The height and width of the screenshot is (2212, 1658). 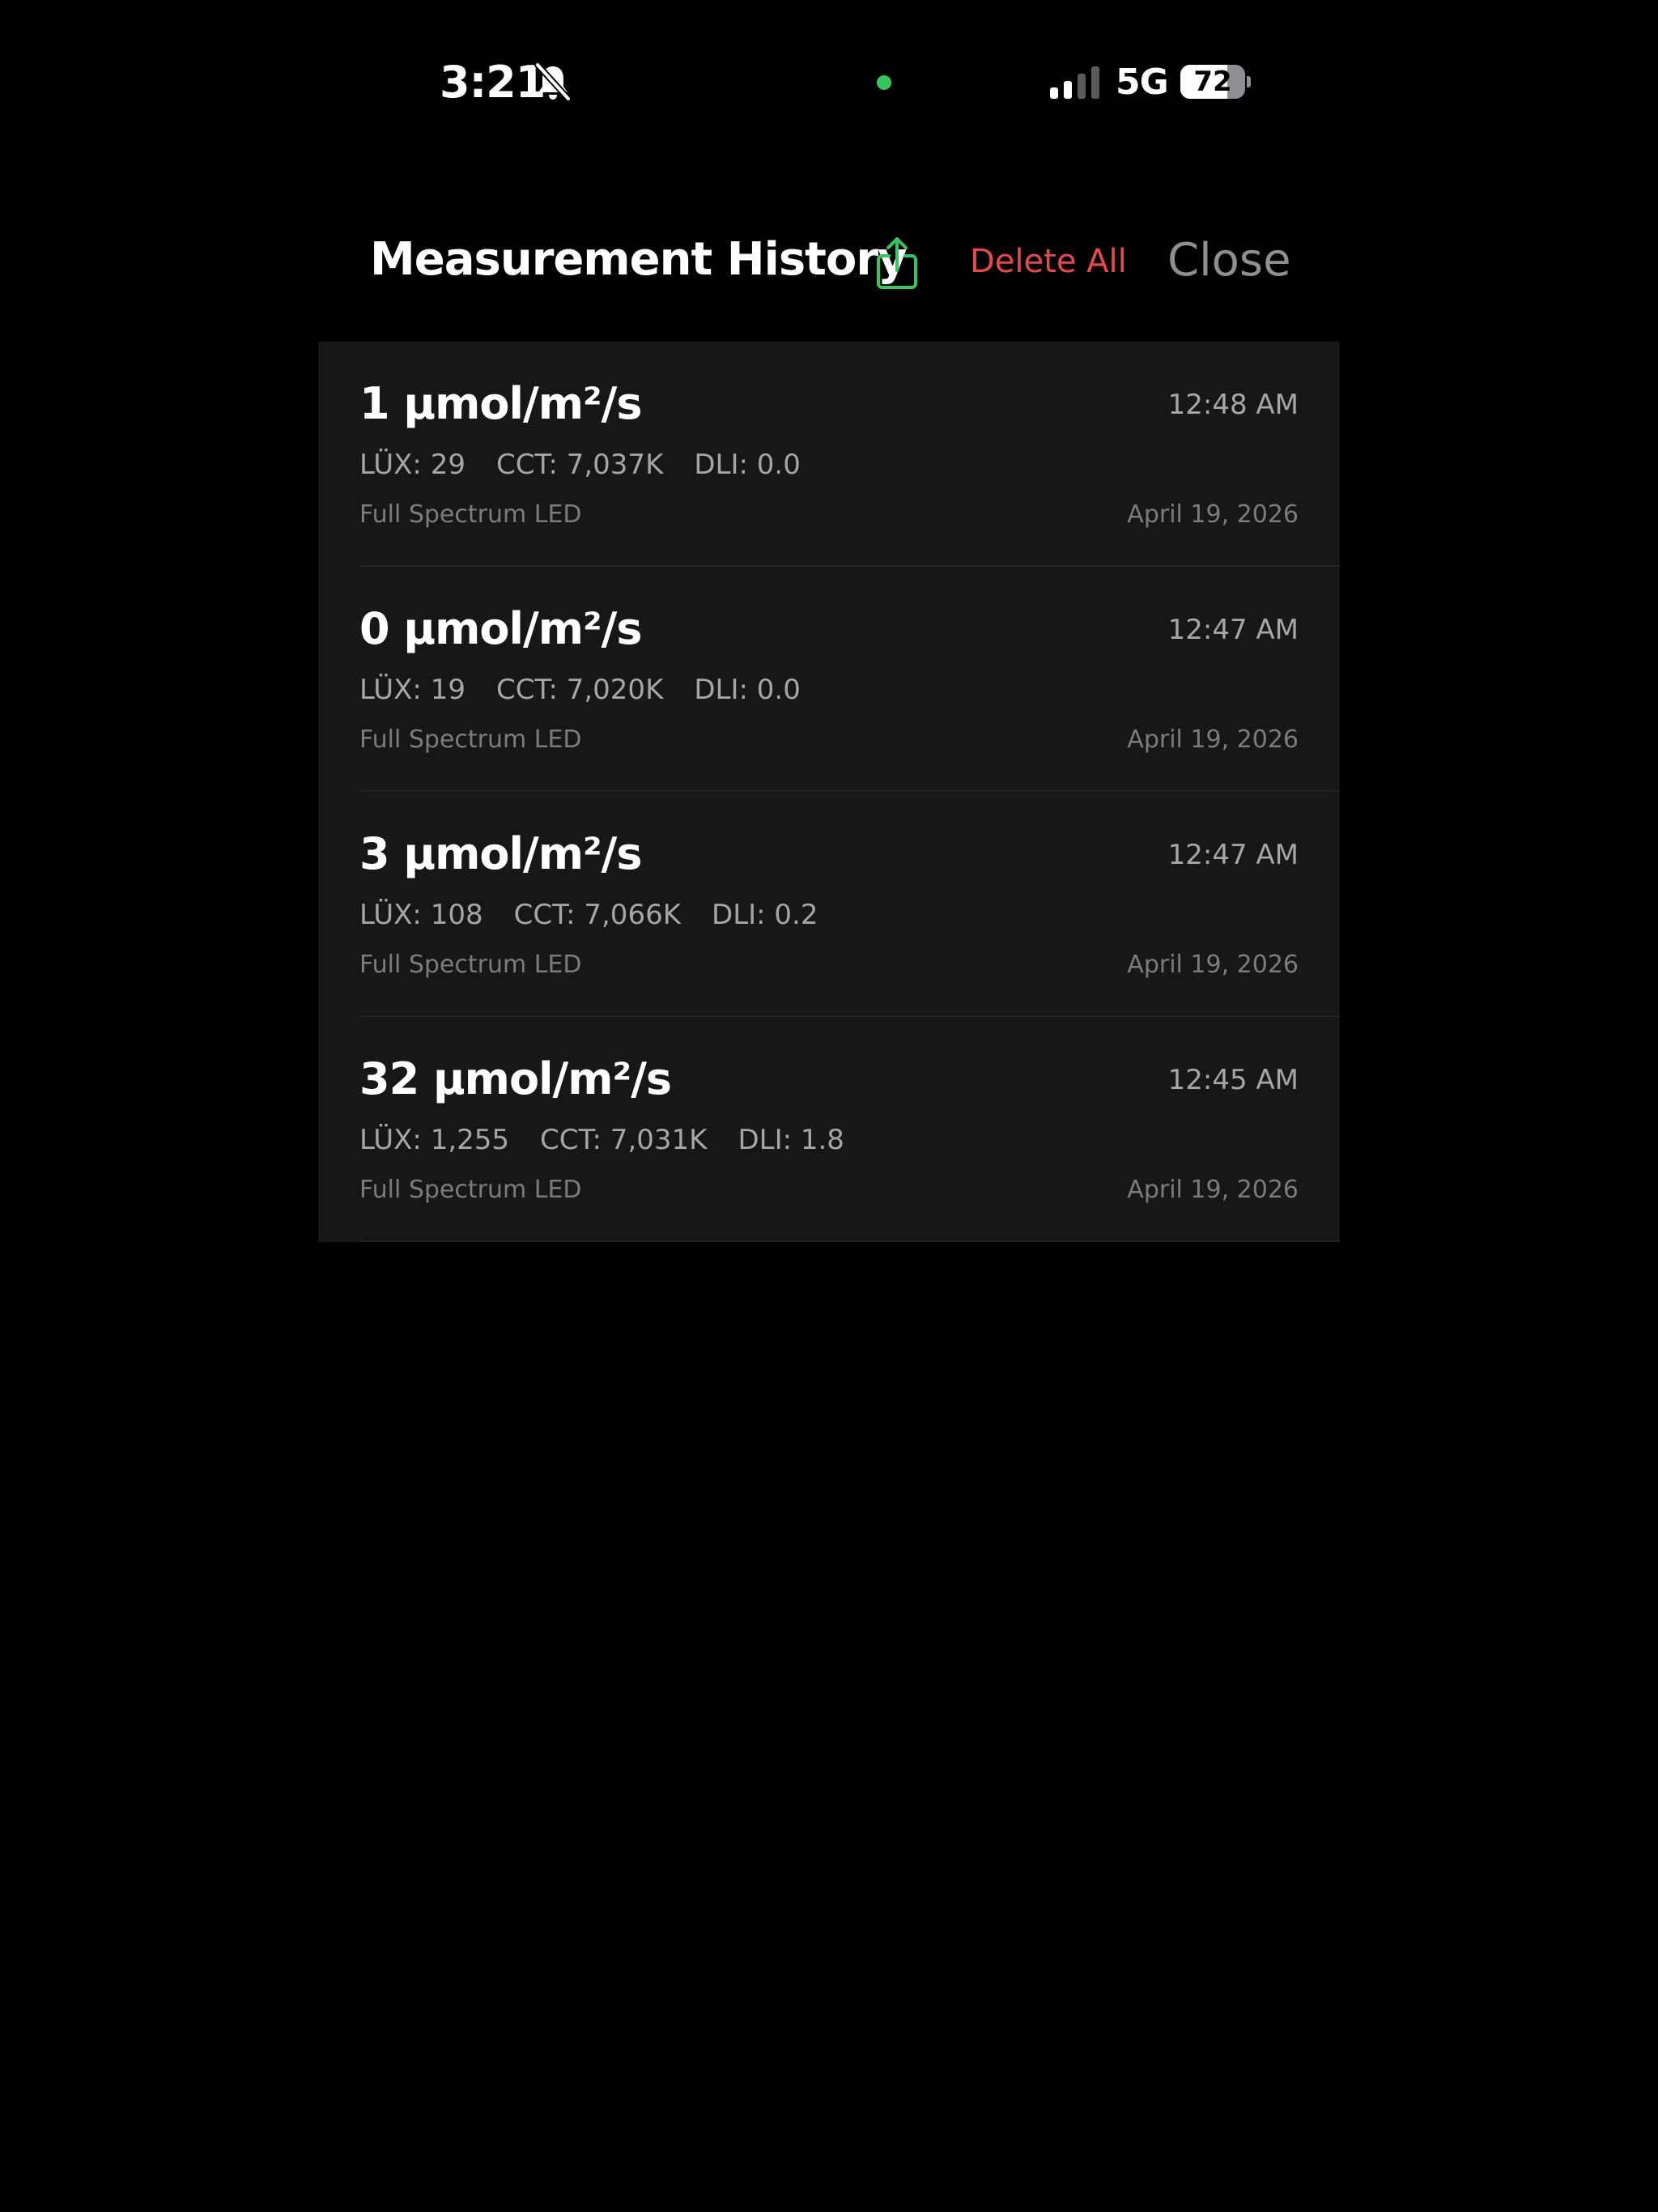 I want to click on share-icon, so click(x=897, y=263).